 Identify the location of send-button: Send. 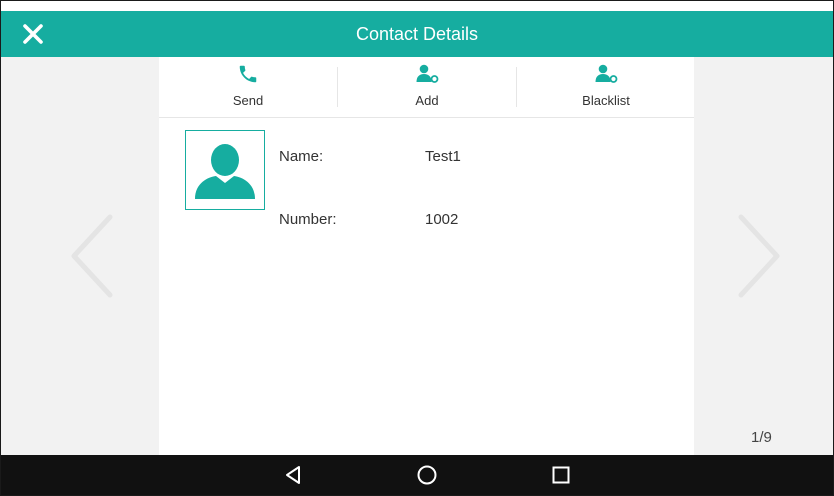
(248, 87).